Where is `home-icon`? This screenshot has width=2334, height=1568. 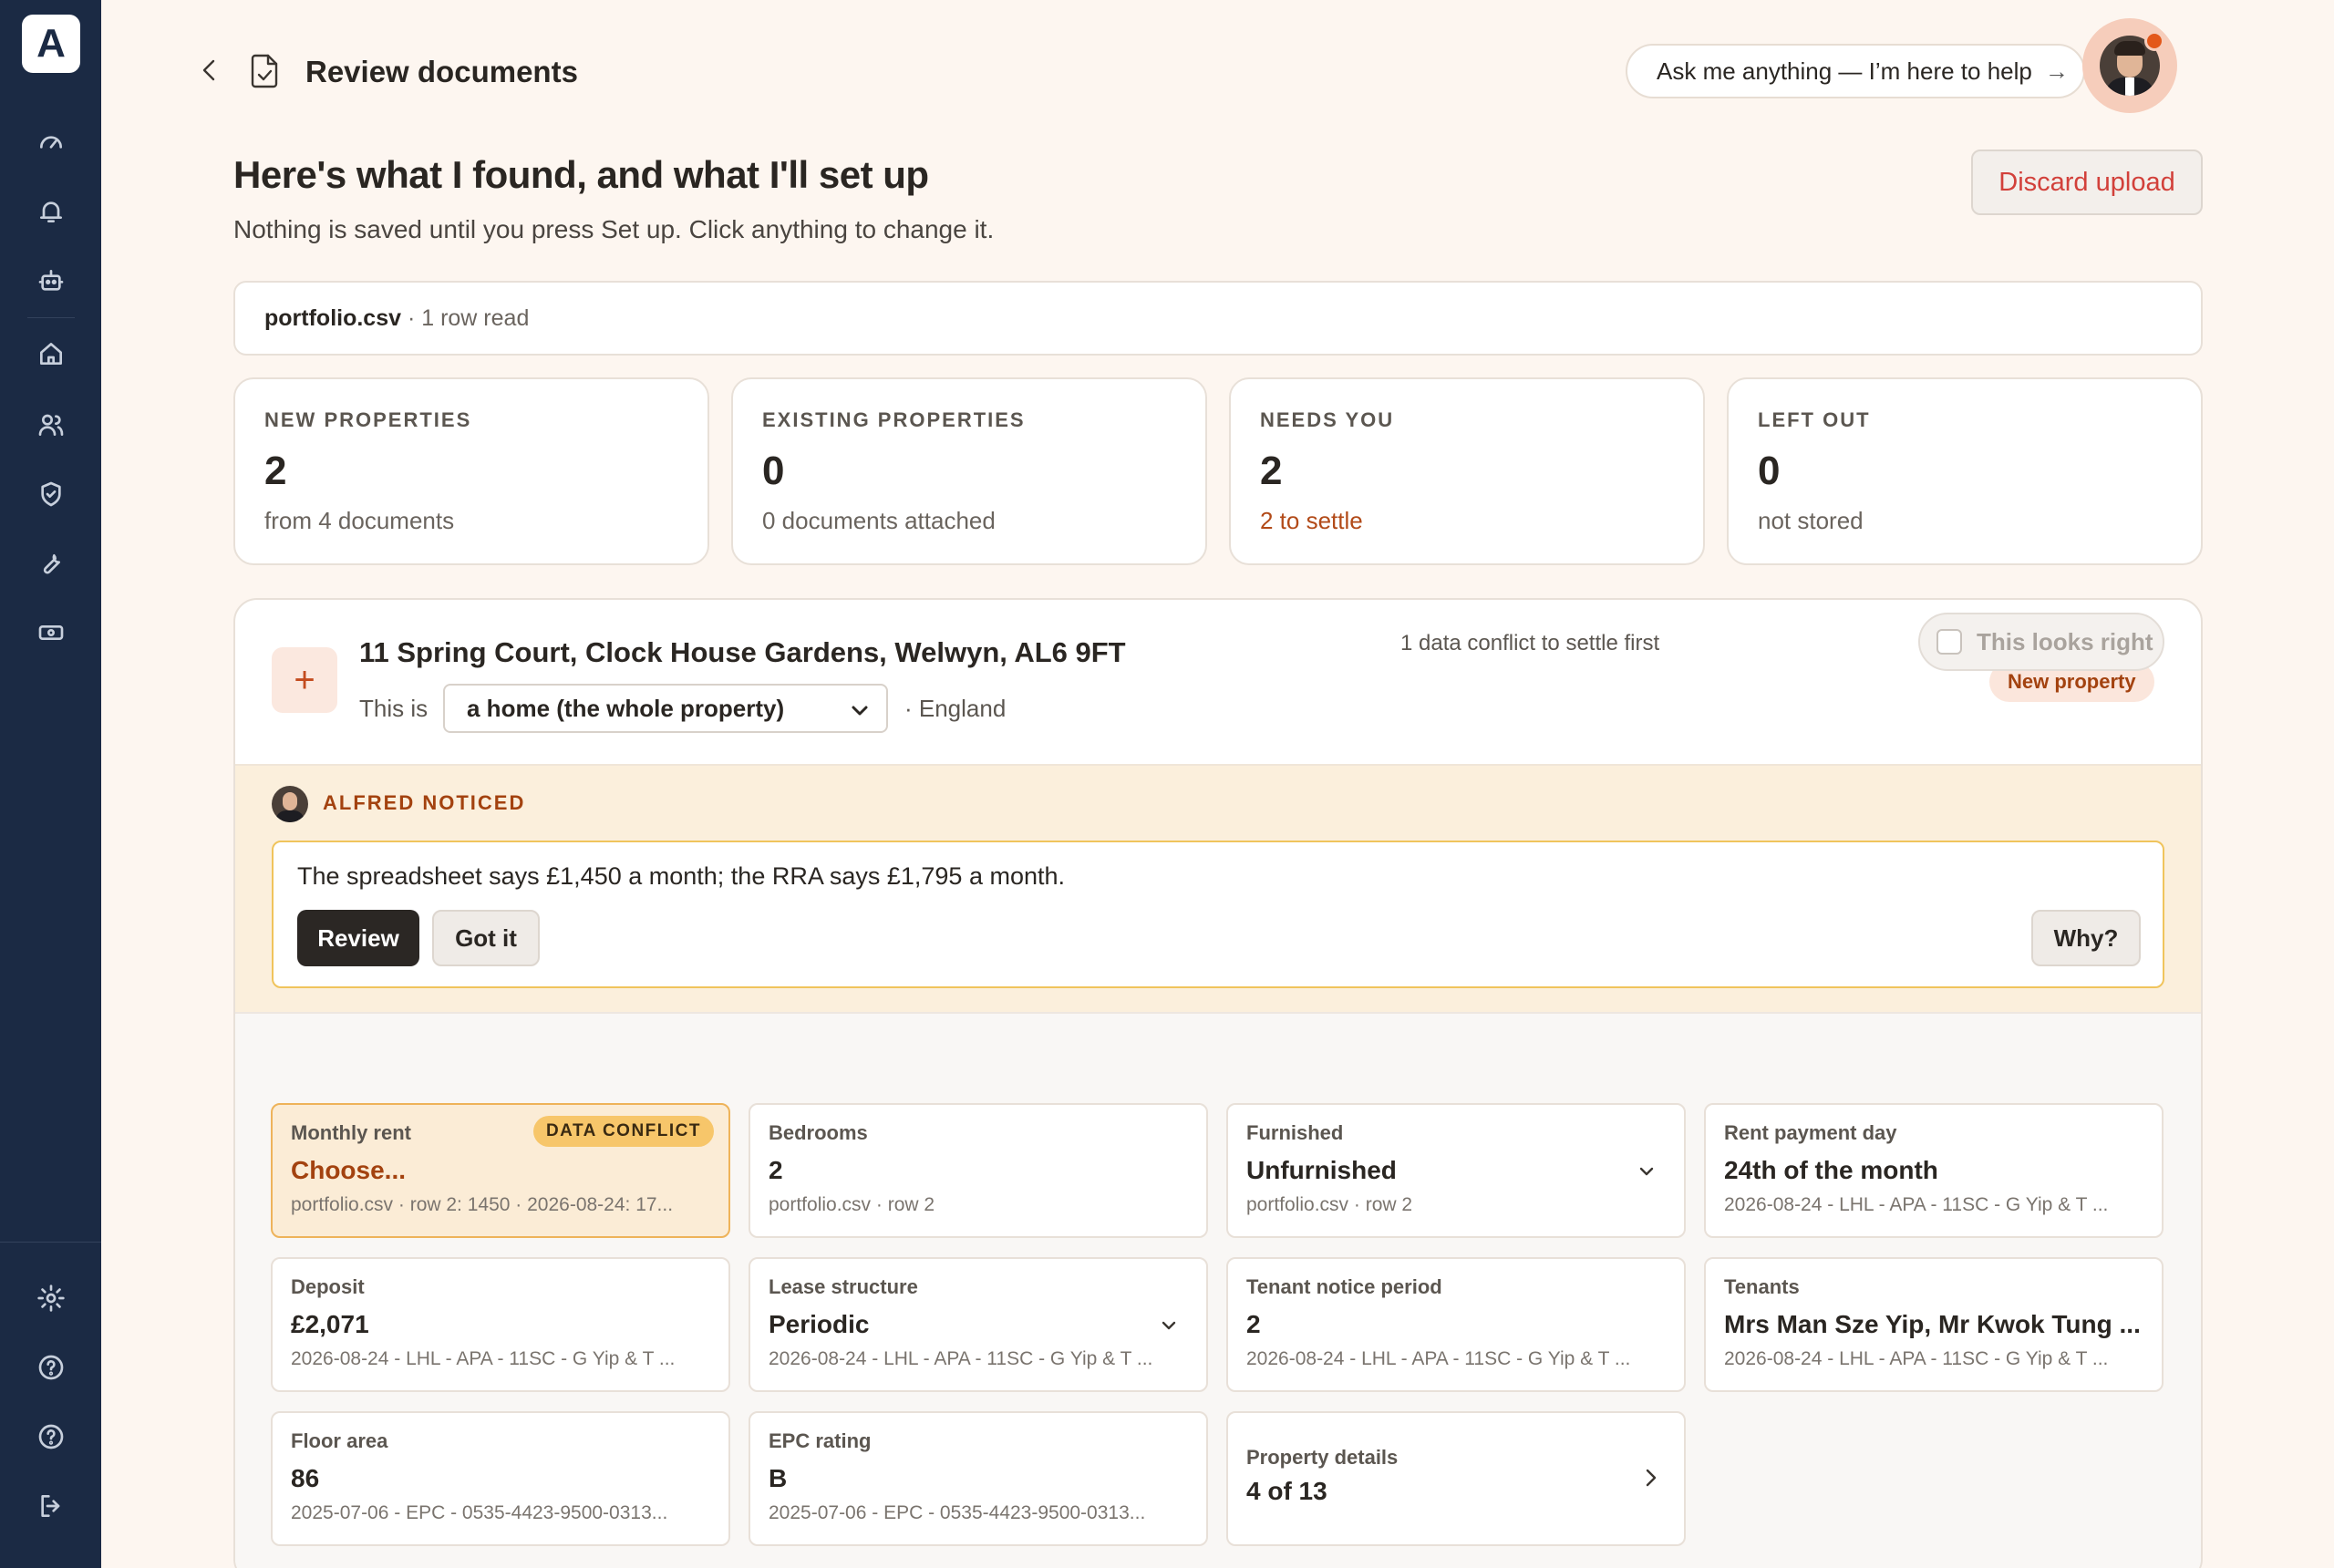
home-icon is located at coordinates (51, 353).